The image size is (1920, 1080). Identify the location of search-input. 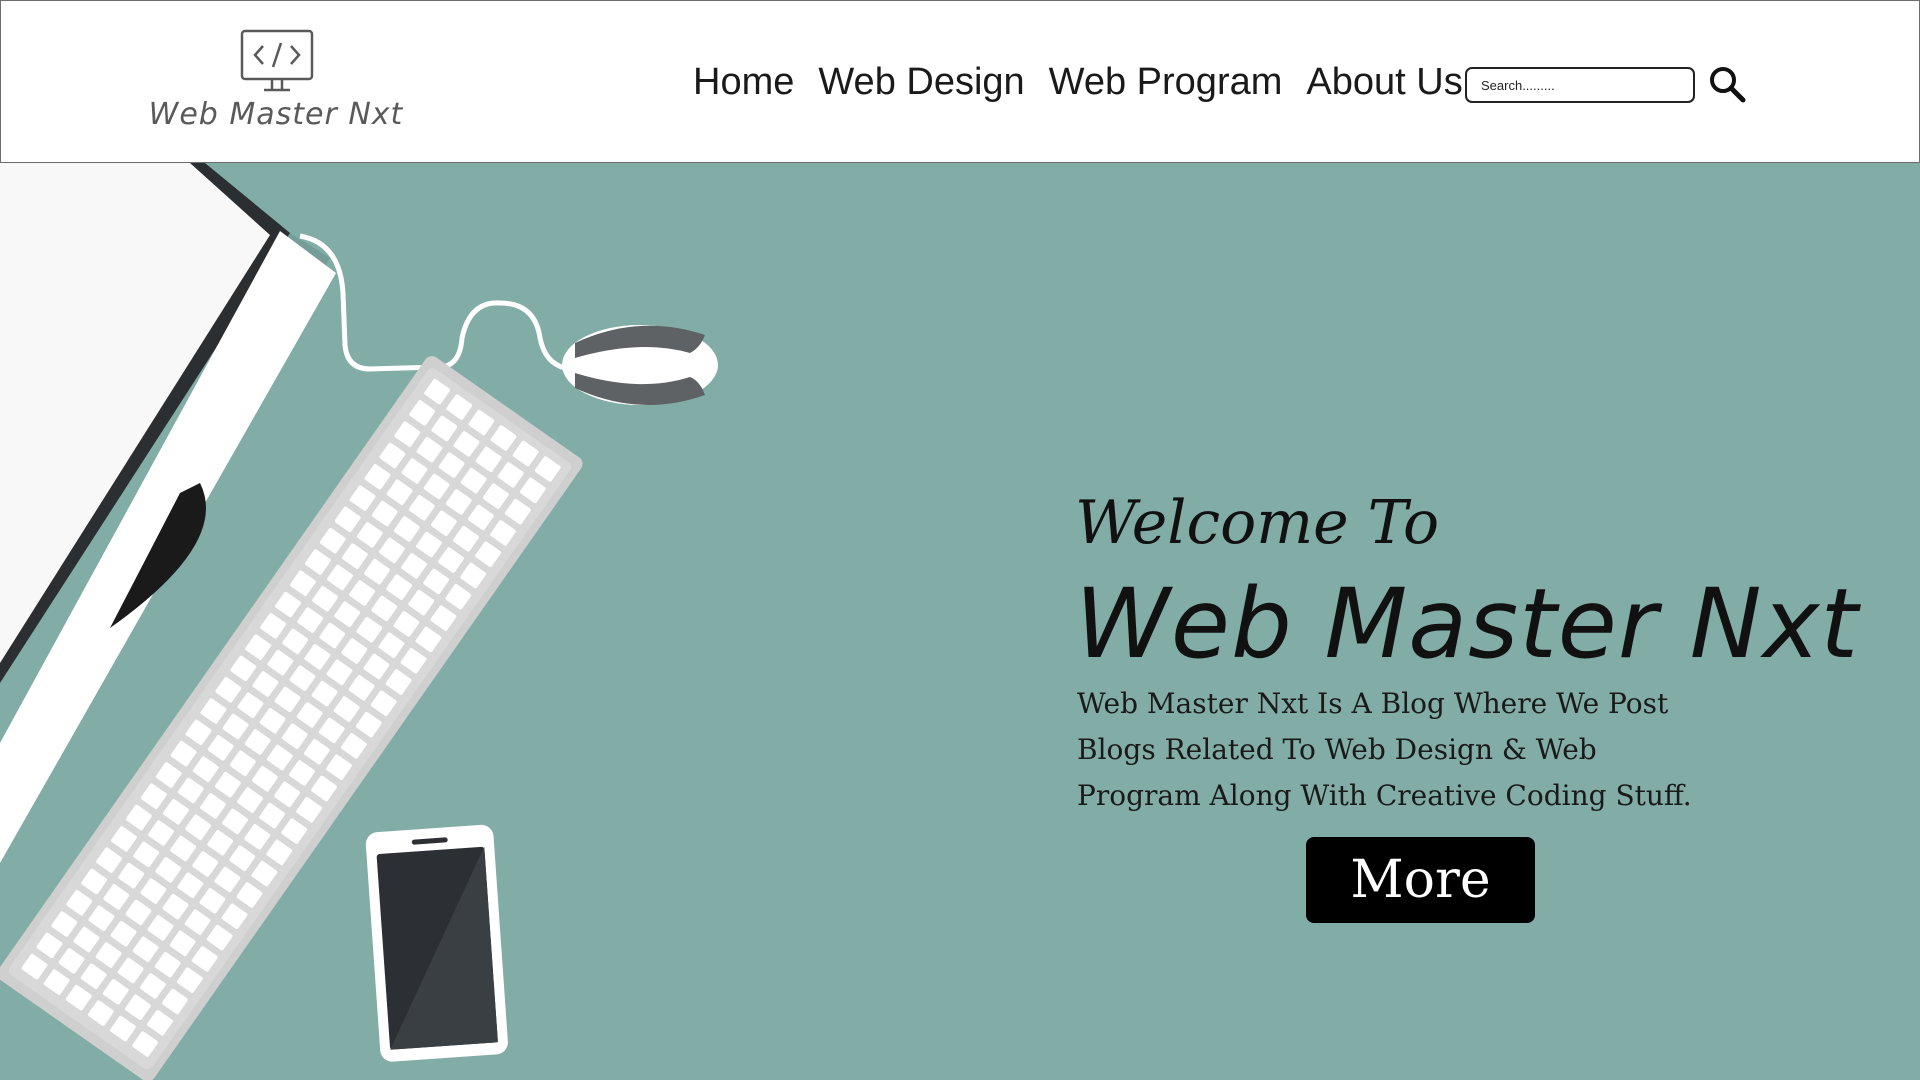
(1580, 85).